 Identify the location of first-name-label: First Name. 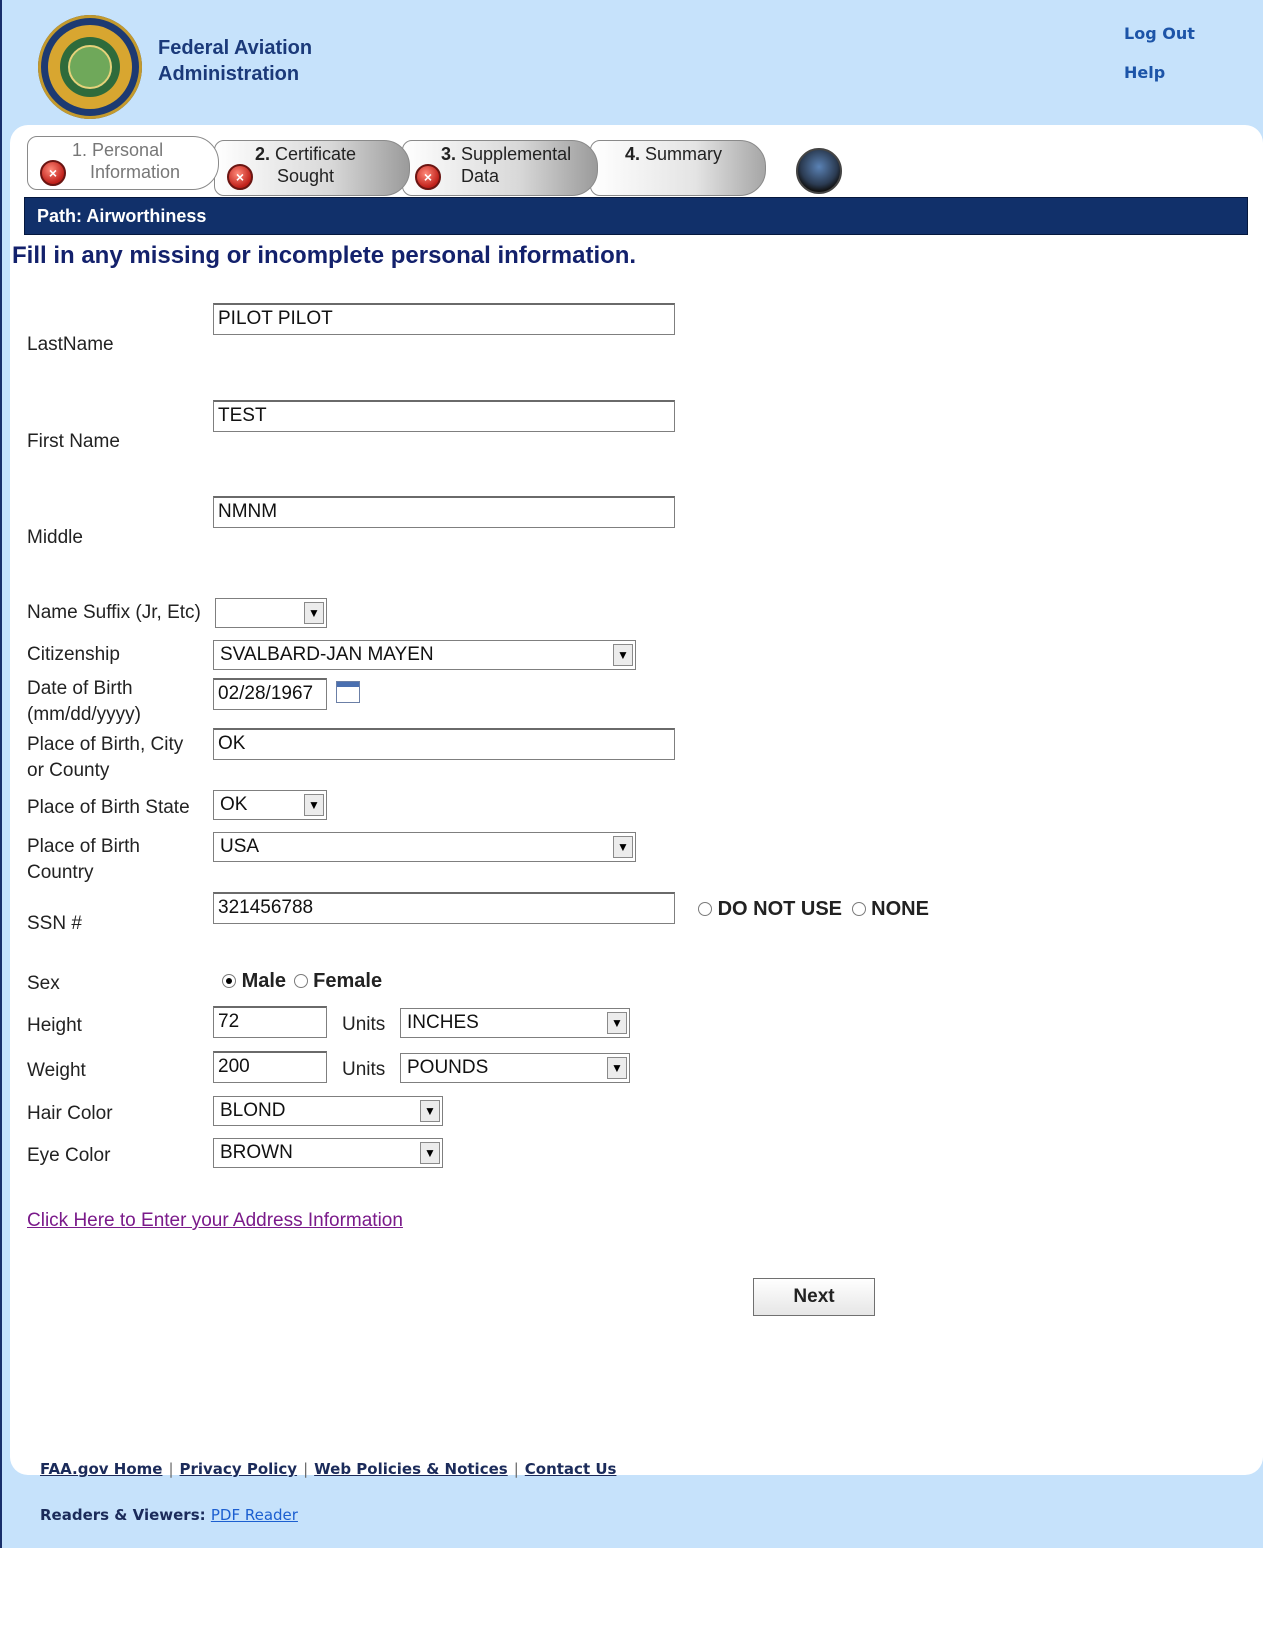
(73, 441).